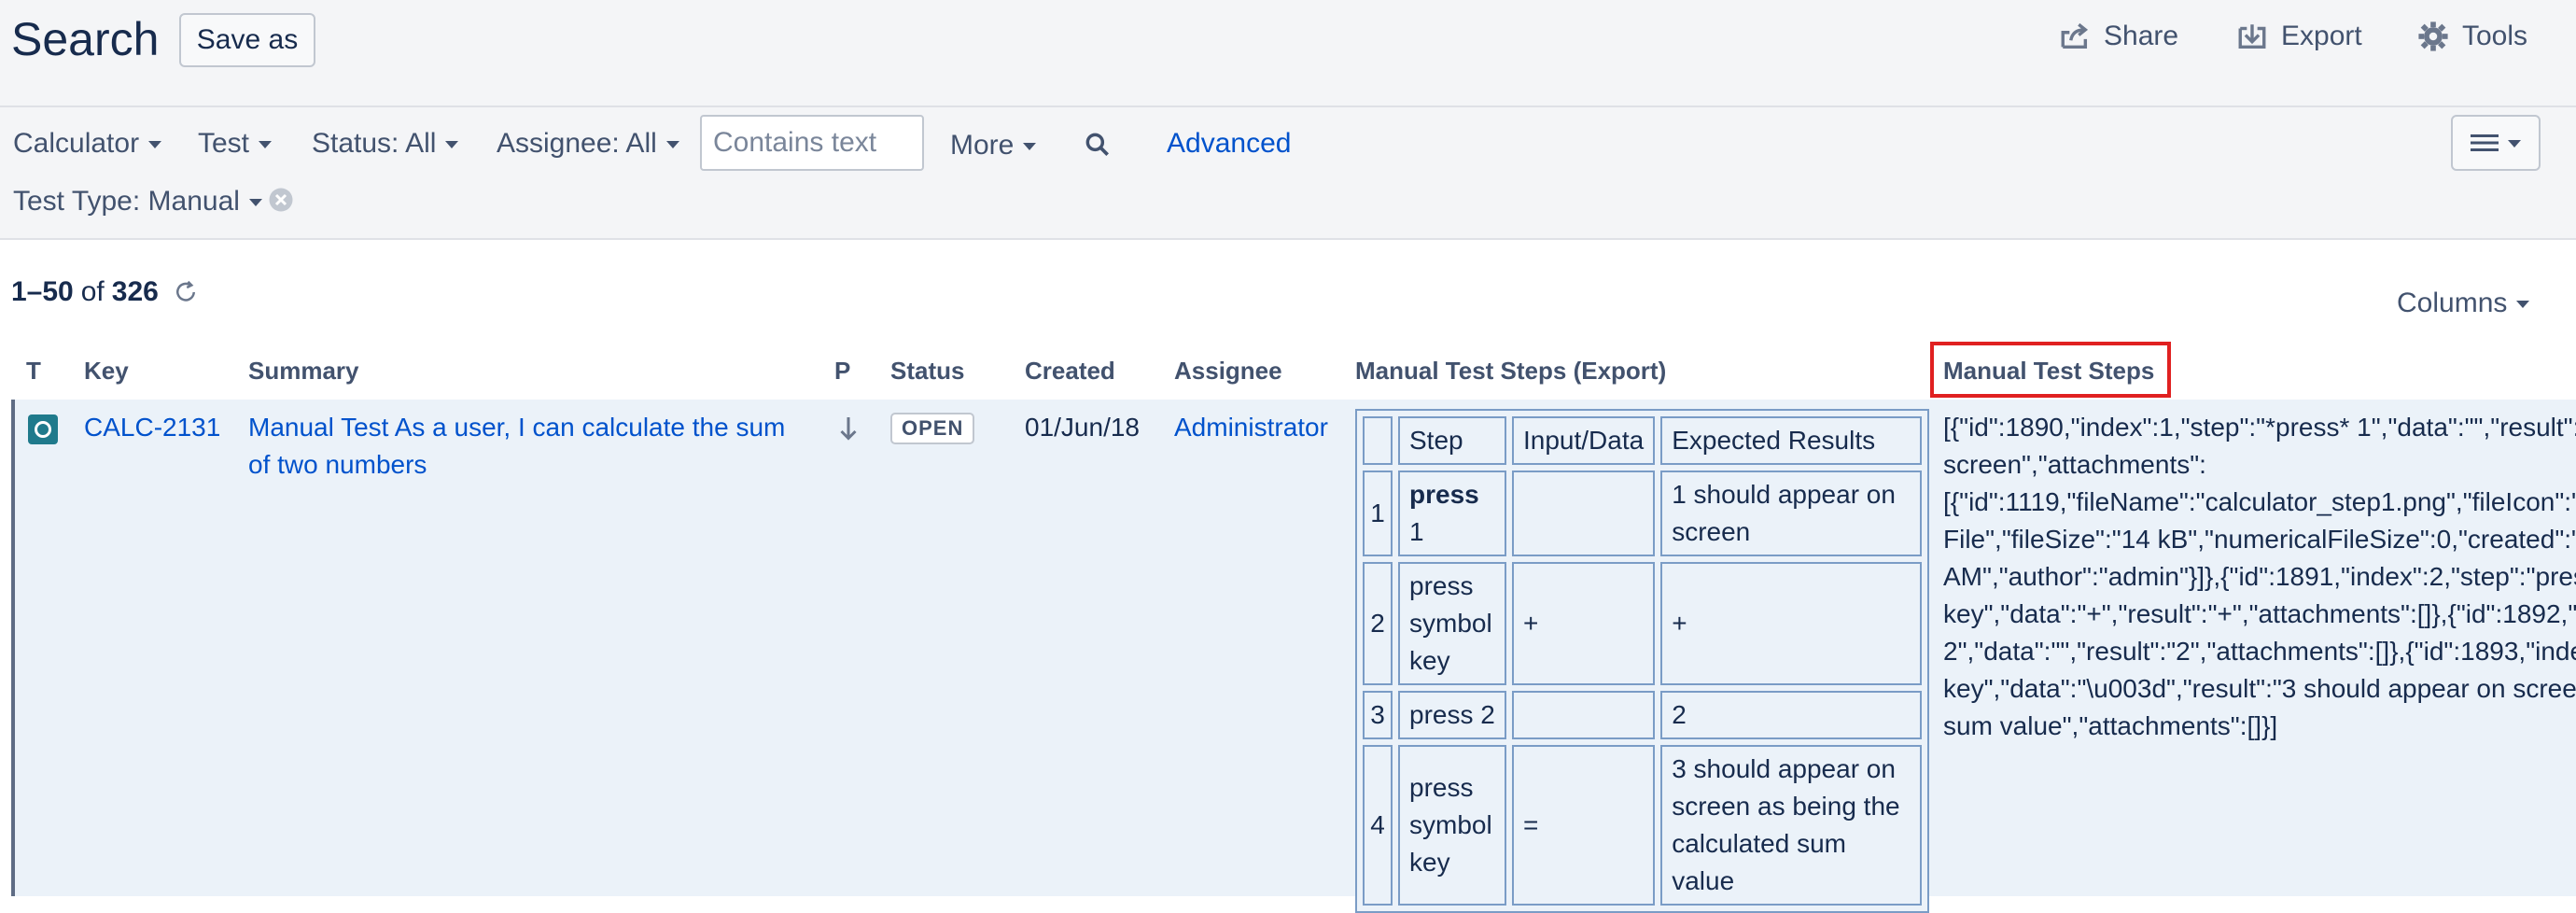 This screenshot has width=2576, height=913. I want to click on step-row: 3 press 2 2, so click(1643, 715).